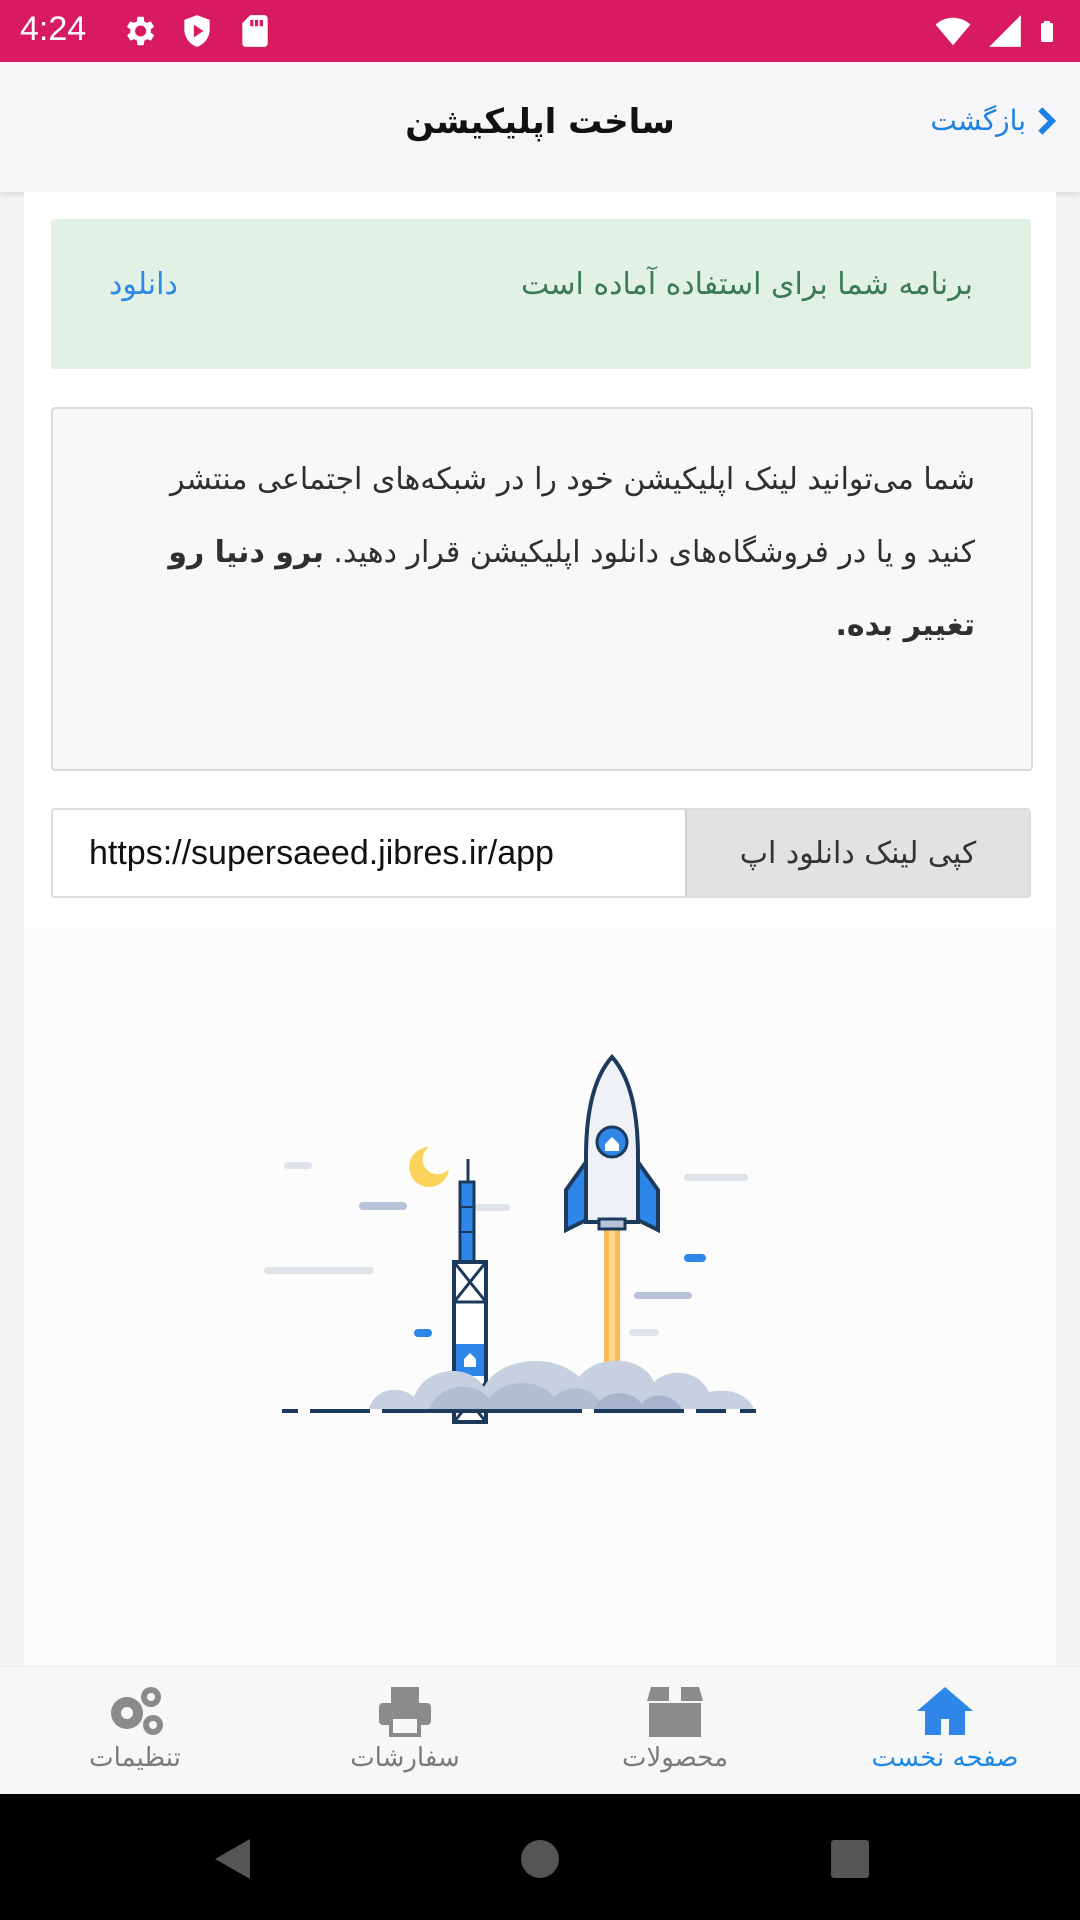 This screenshot has height=1920, width=1080. I want to click on gears-icon, so click(137, 1711).